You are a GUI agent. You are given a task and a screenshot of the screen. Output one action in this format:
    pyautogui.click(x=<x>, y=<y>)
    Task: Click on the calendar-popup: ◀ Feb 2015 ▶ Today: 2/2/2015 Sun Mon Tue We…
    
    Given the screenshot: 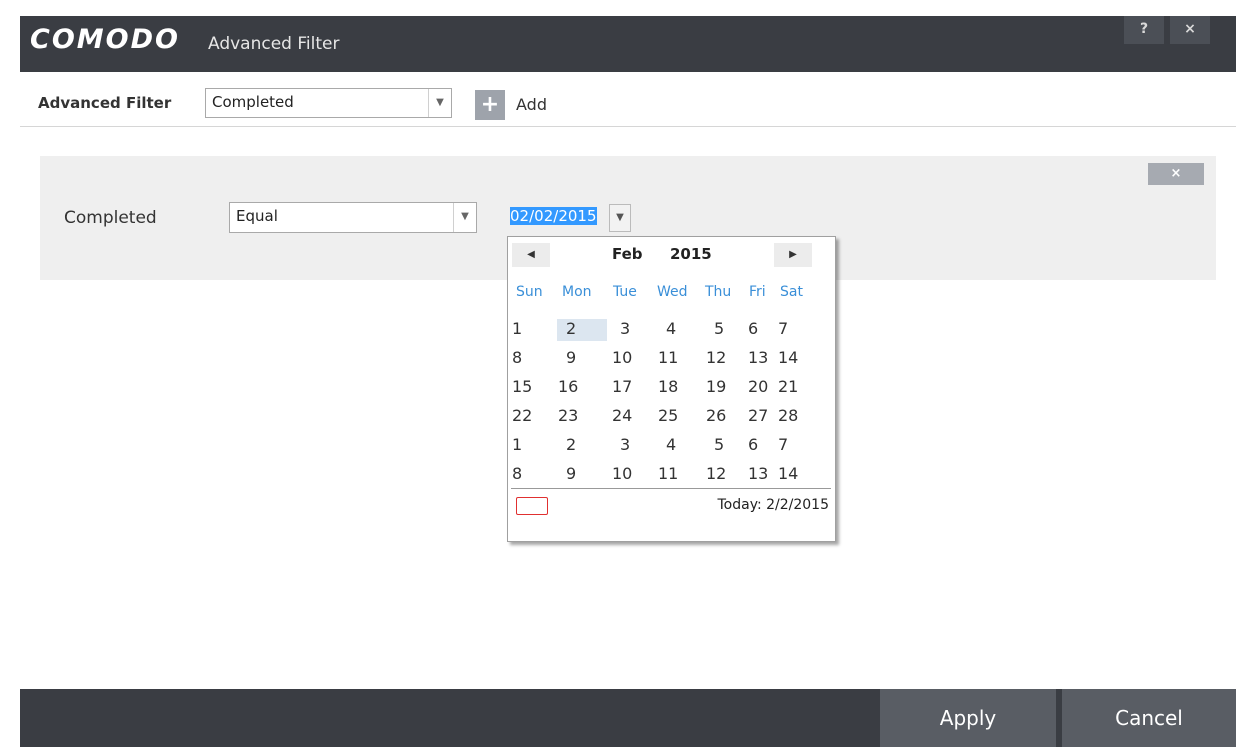 What is the action you would take?
    pyautogui.click(x=671, y=389)
    